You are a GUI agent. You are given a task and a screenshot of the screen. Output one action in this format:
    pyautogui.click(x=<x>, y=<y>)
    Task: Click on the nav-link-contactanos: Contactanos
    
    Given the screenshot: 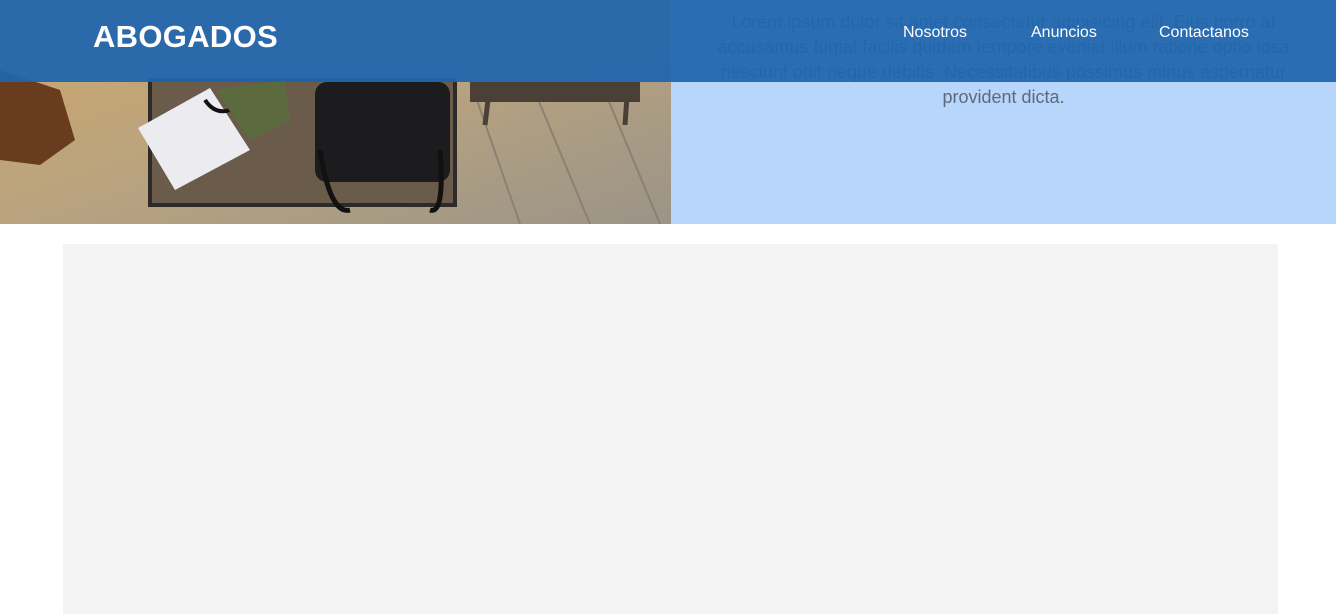 What is the action you would take?
    pyautogui.click(x=1204, y=33)
    